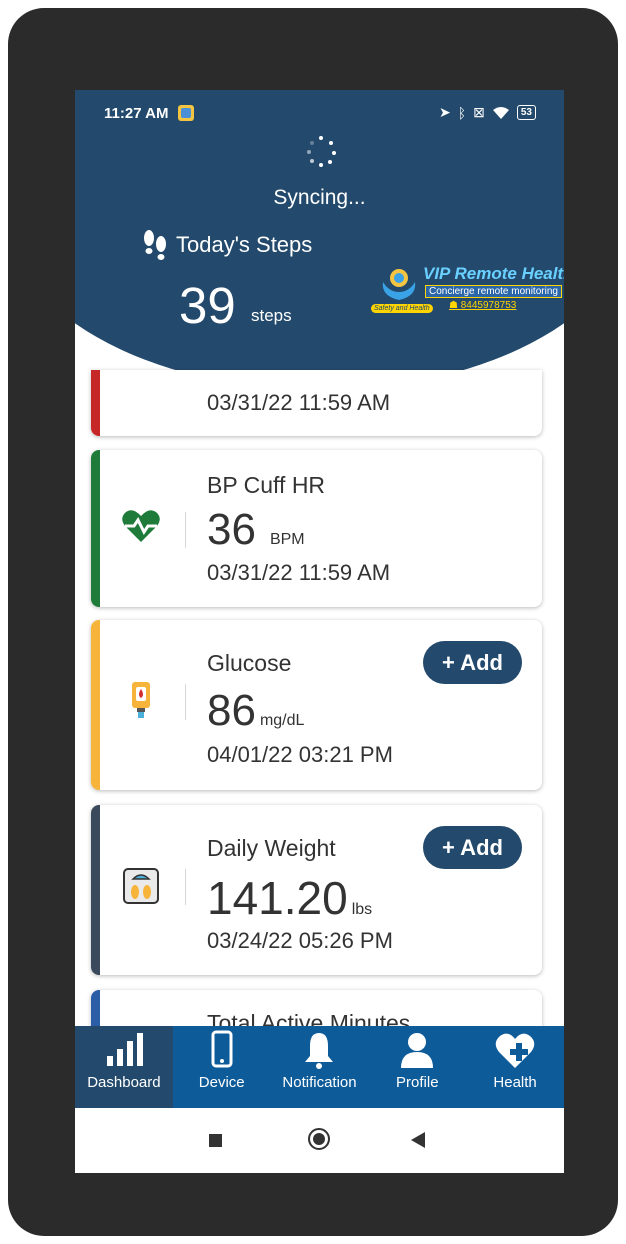  Describe the element at coordinates (402, 308) in the screenshot. I see `logo-badge: Safety and Health` at that location.